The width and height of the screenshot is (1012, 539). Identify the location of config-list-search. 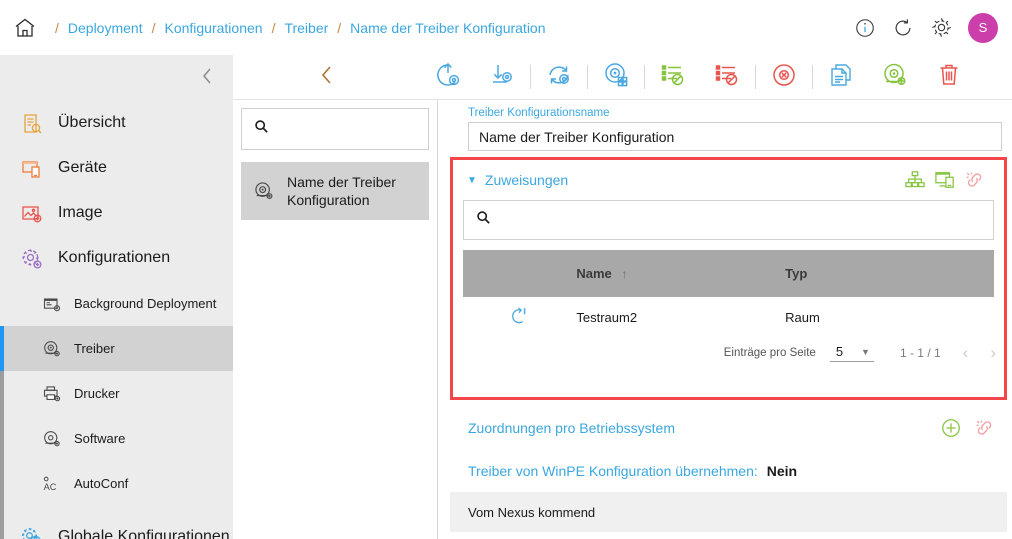
(335, 129).